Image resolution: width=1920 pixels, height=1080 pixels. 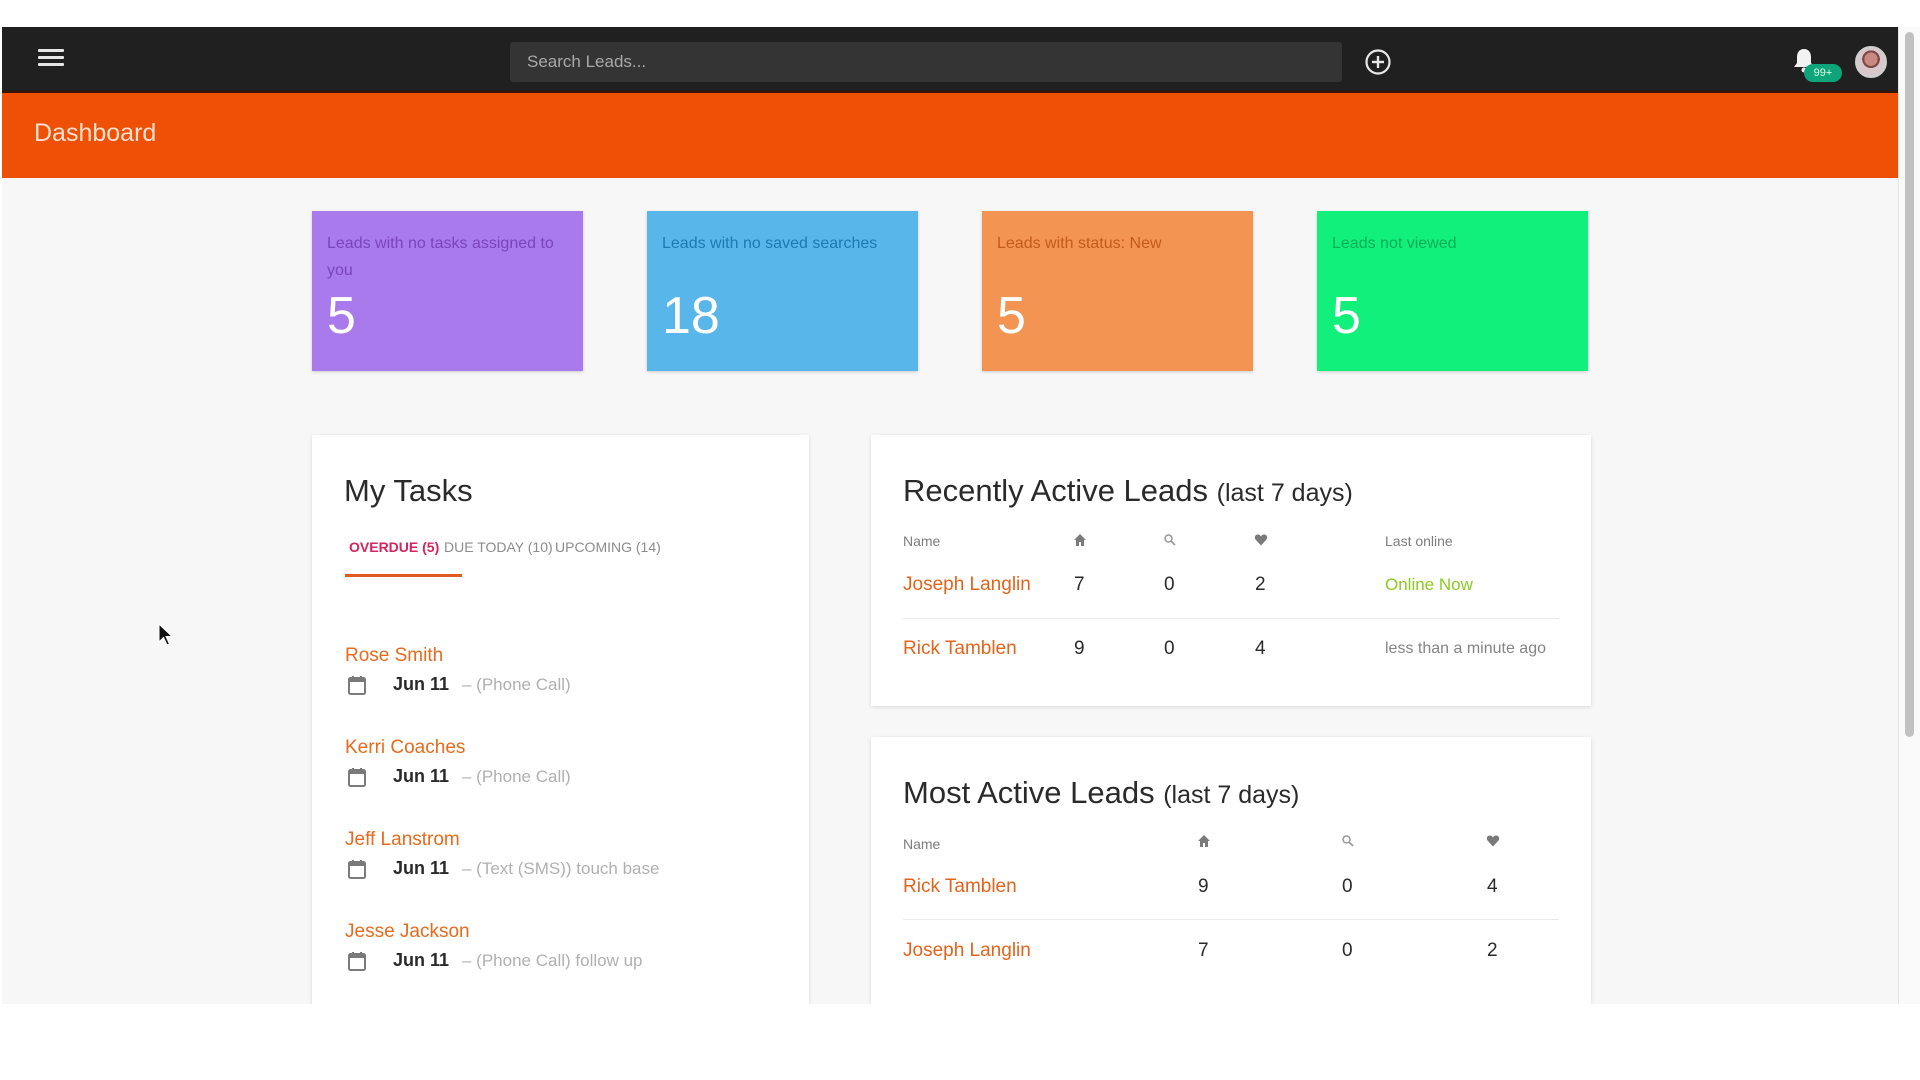 What do you see at coordinates (447, 291) in the screenshot?
I see `stat-card-no-tasks: Leads with no tasks assigned to you 5` at bounding box center [447, 291].